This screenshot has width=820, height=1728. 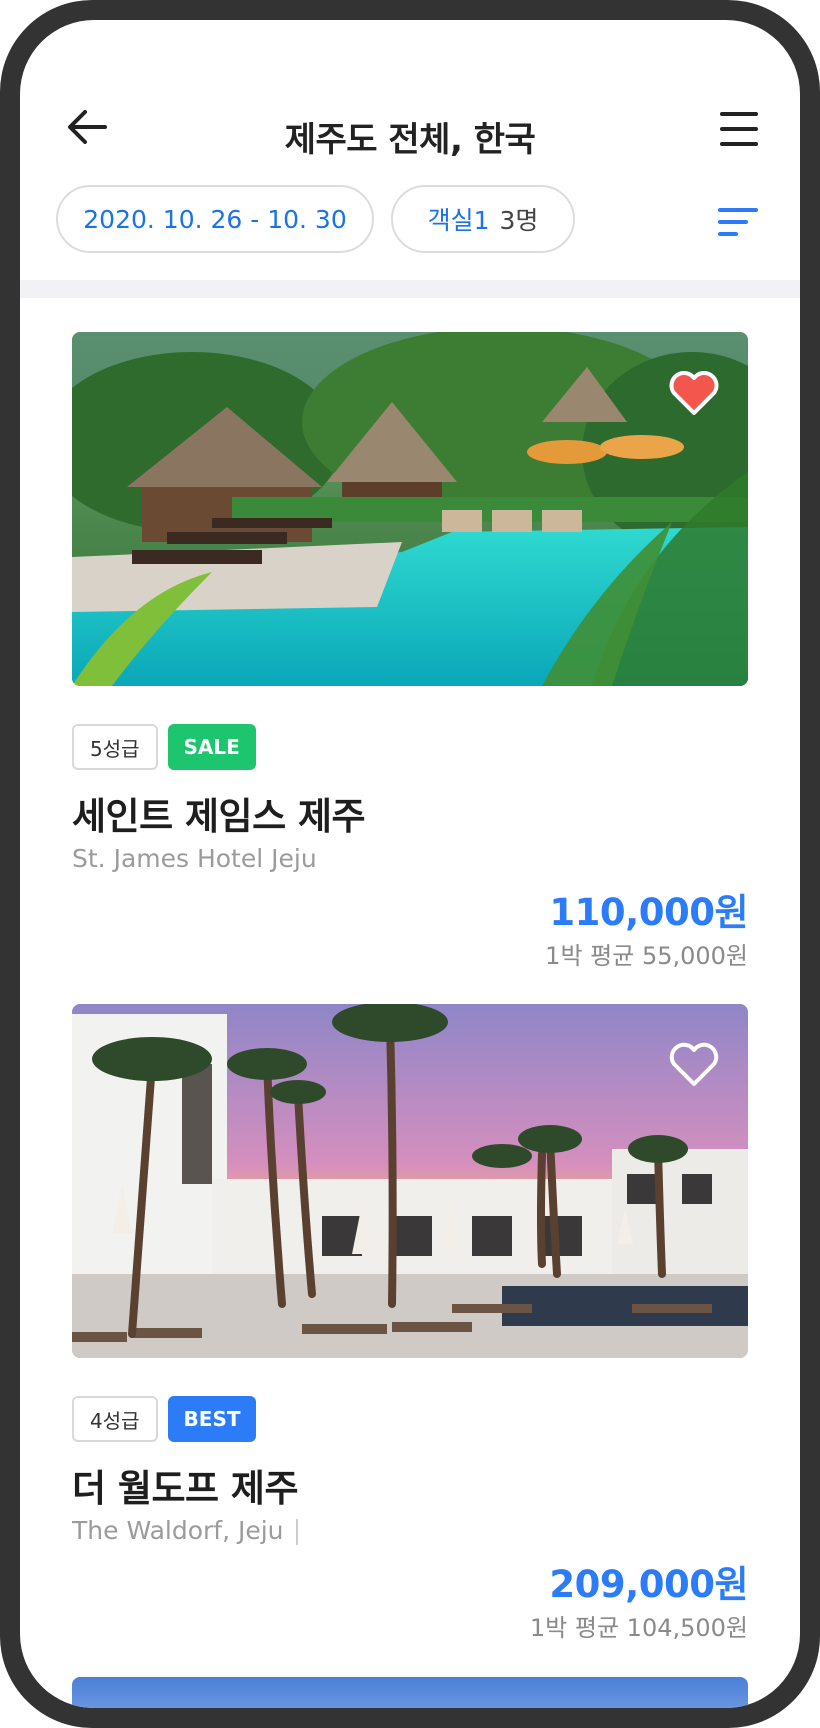 What do you see at coordinates (194, 858) in the screenshot?
I see `hotel-english-name: St. James Hotel Jeju` at bounding box center [194, 858].